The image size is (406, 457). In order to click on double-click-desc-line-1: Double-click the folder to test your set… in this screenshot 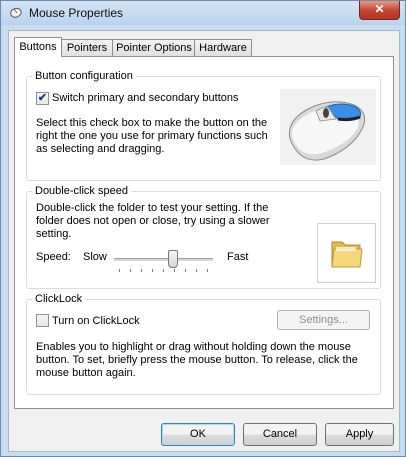, I will do `click(152, 208)`.